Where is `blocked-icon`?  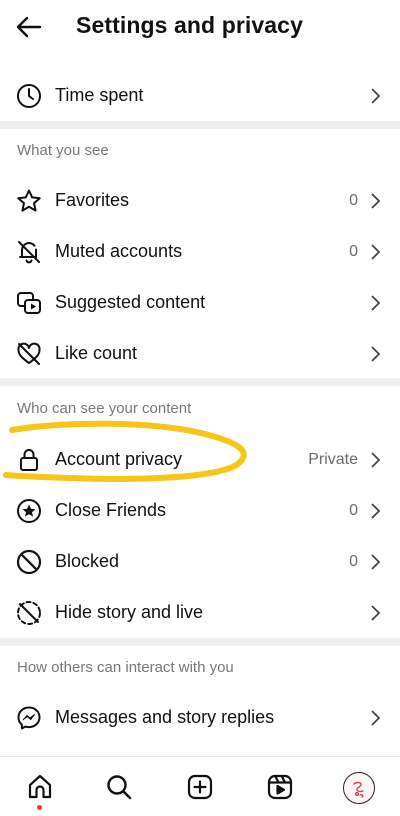
blocked-icon is located at coordinates (29, 562).